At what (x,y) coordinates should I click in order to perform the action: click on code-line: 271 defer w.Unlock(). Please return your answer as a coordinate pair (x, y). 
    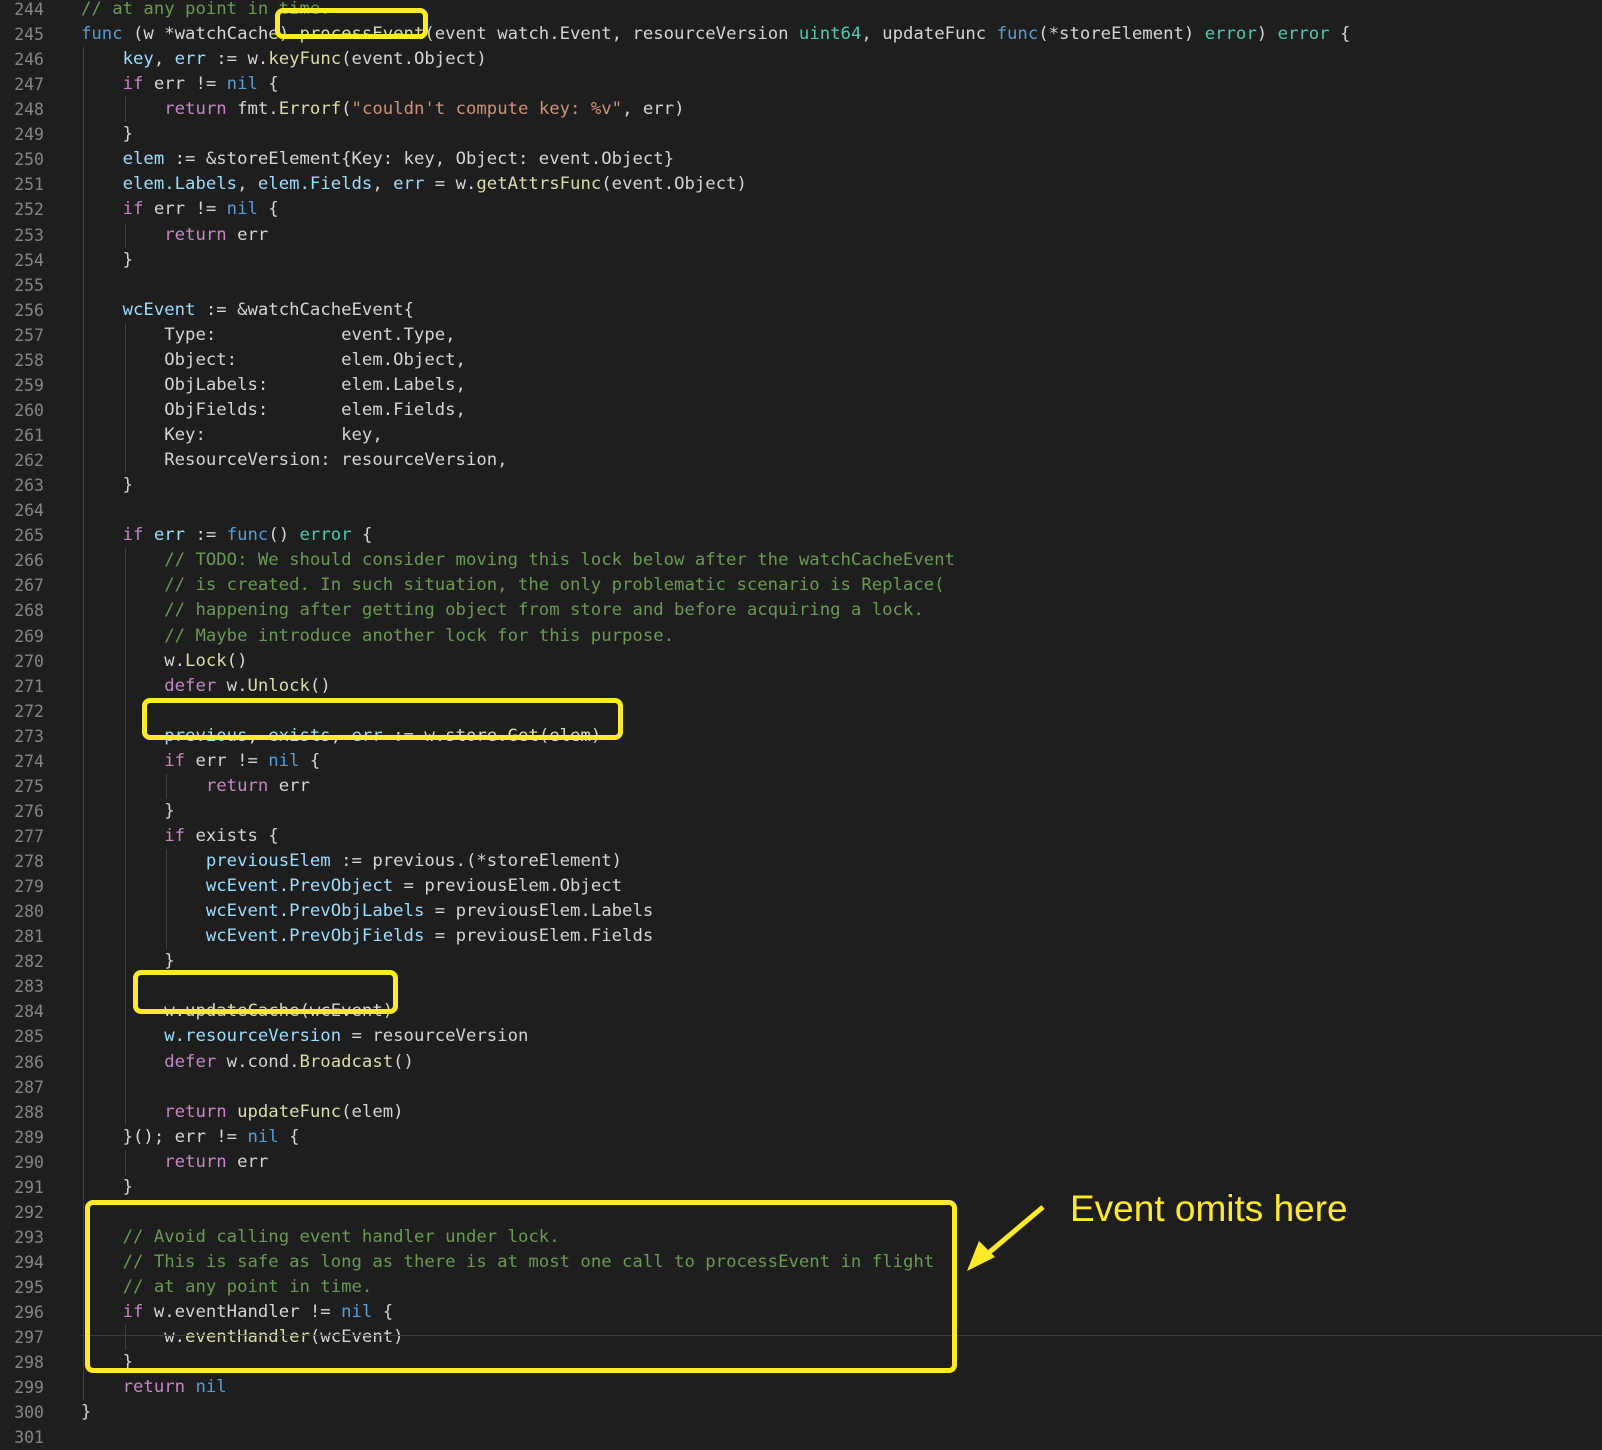
    Looking at the image, I should click on (801, 686).